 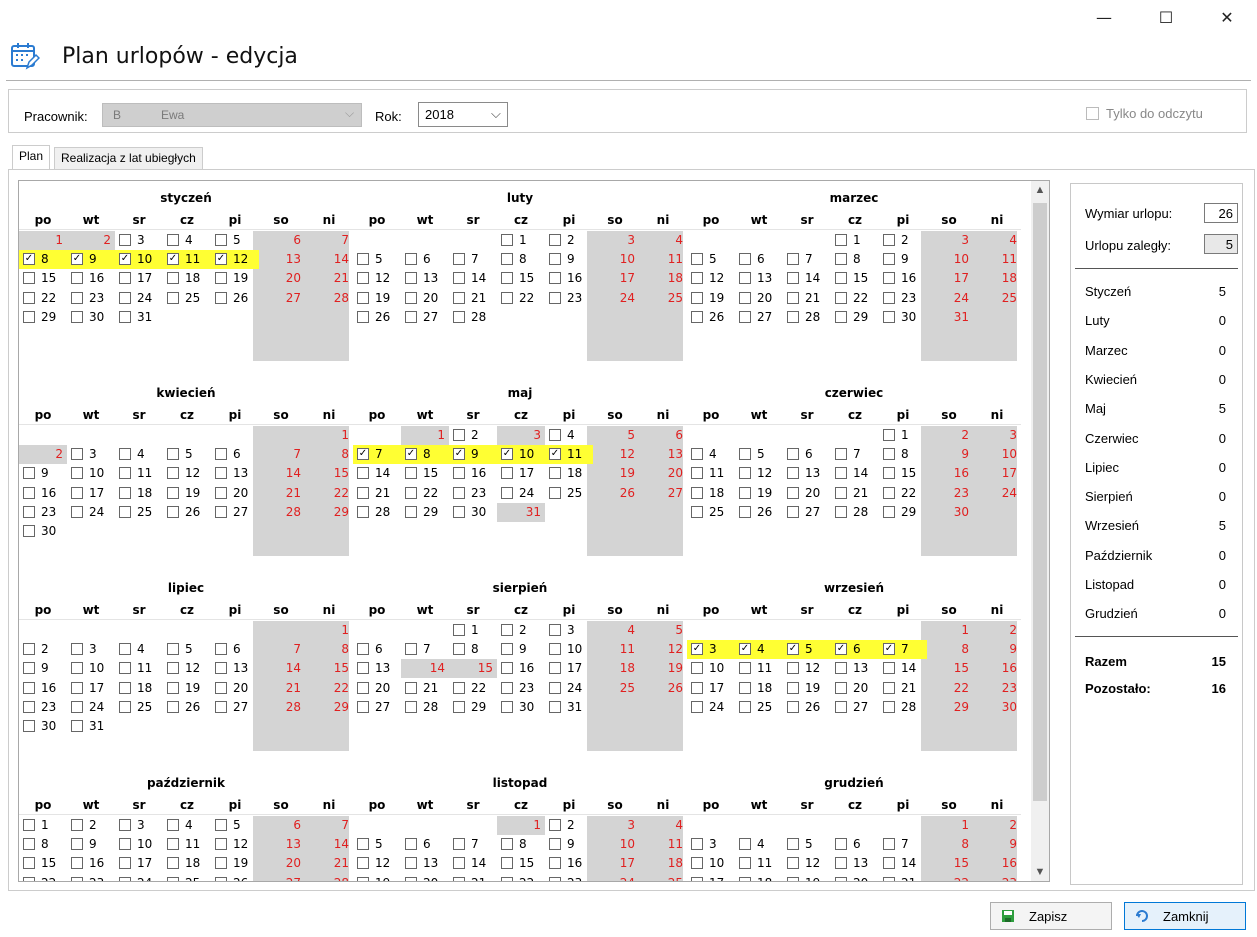 I want to click on day-checkbox: 1, so click(x=903, y=435).